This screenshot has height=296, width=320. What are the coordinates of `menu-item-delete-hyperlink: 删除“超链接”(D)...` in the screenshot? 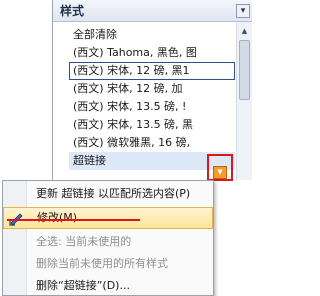 It's located at (108, 285).